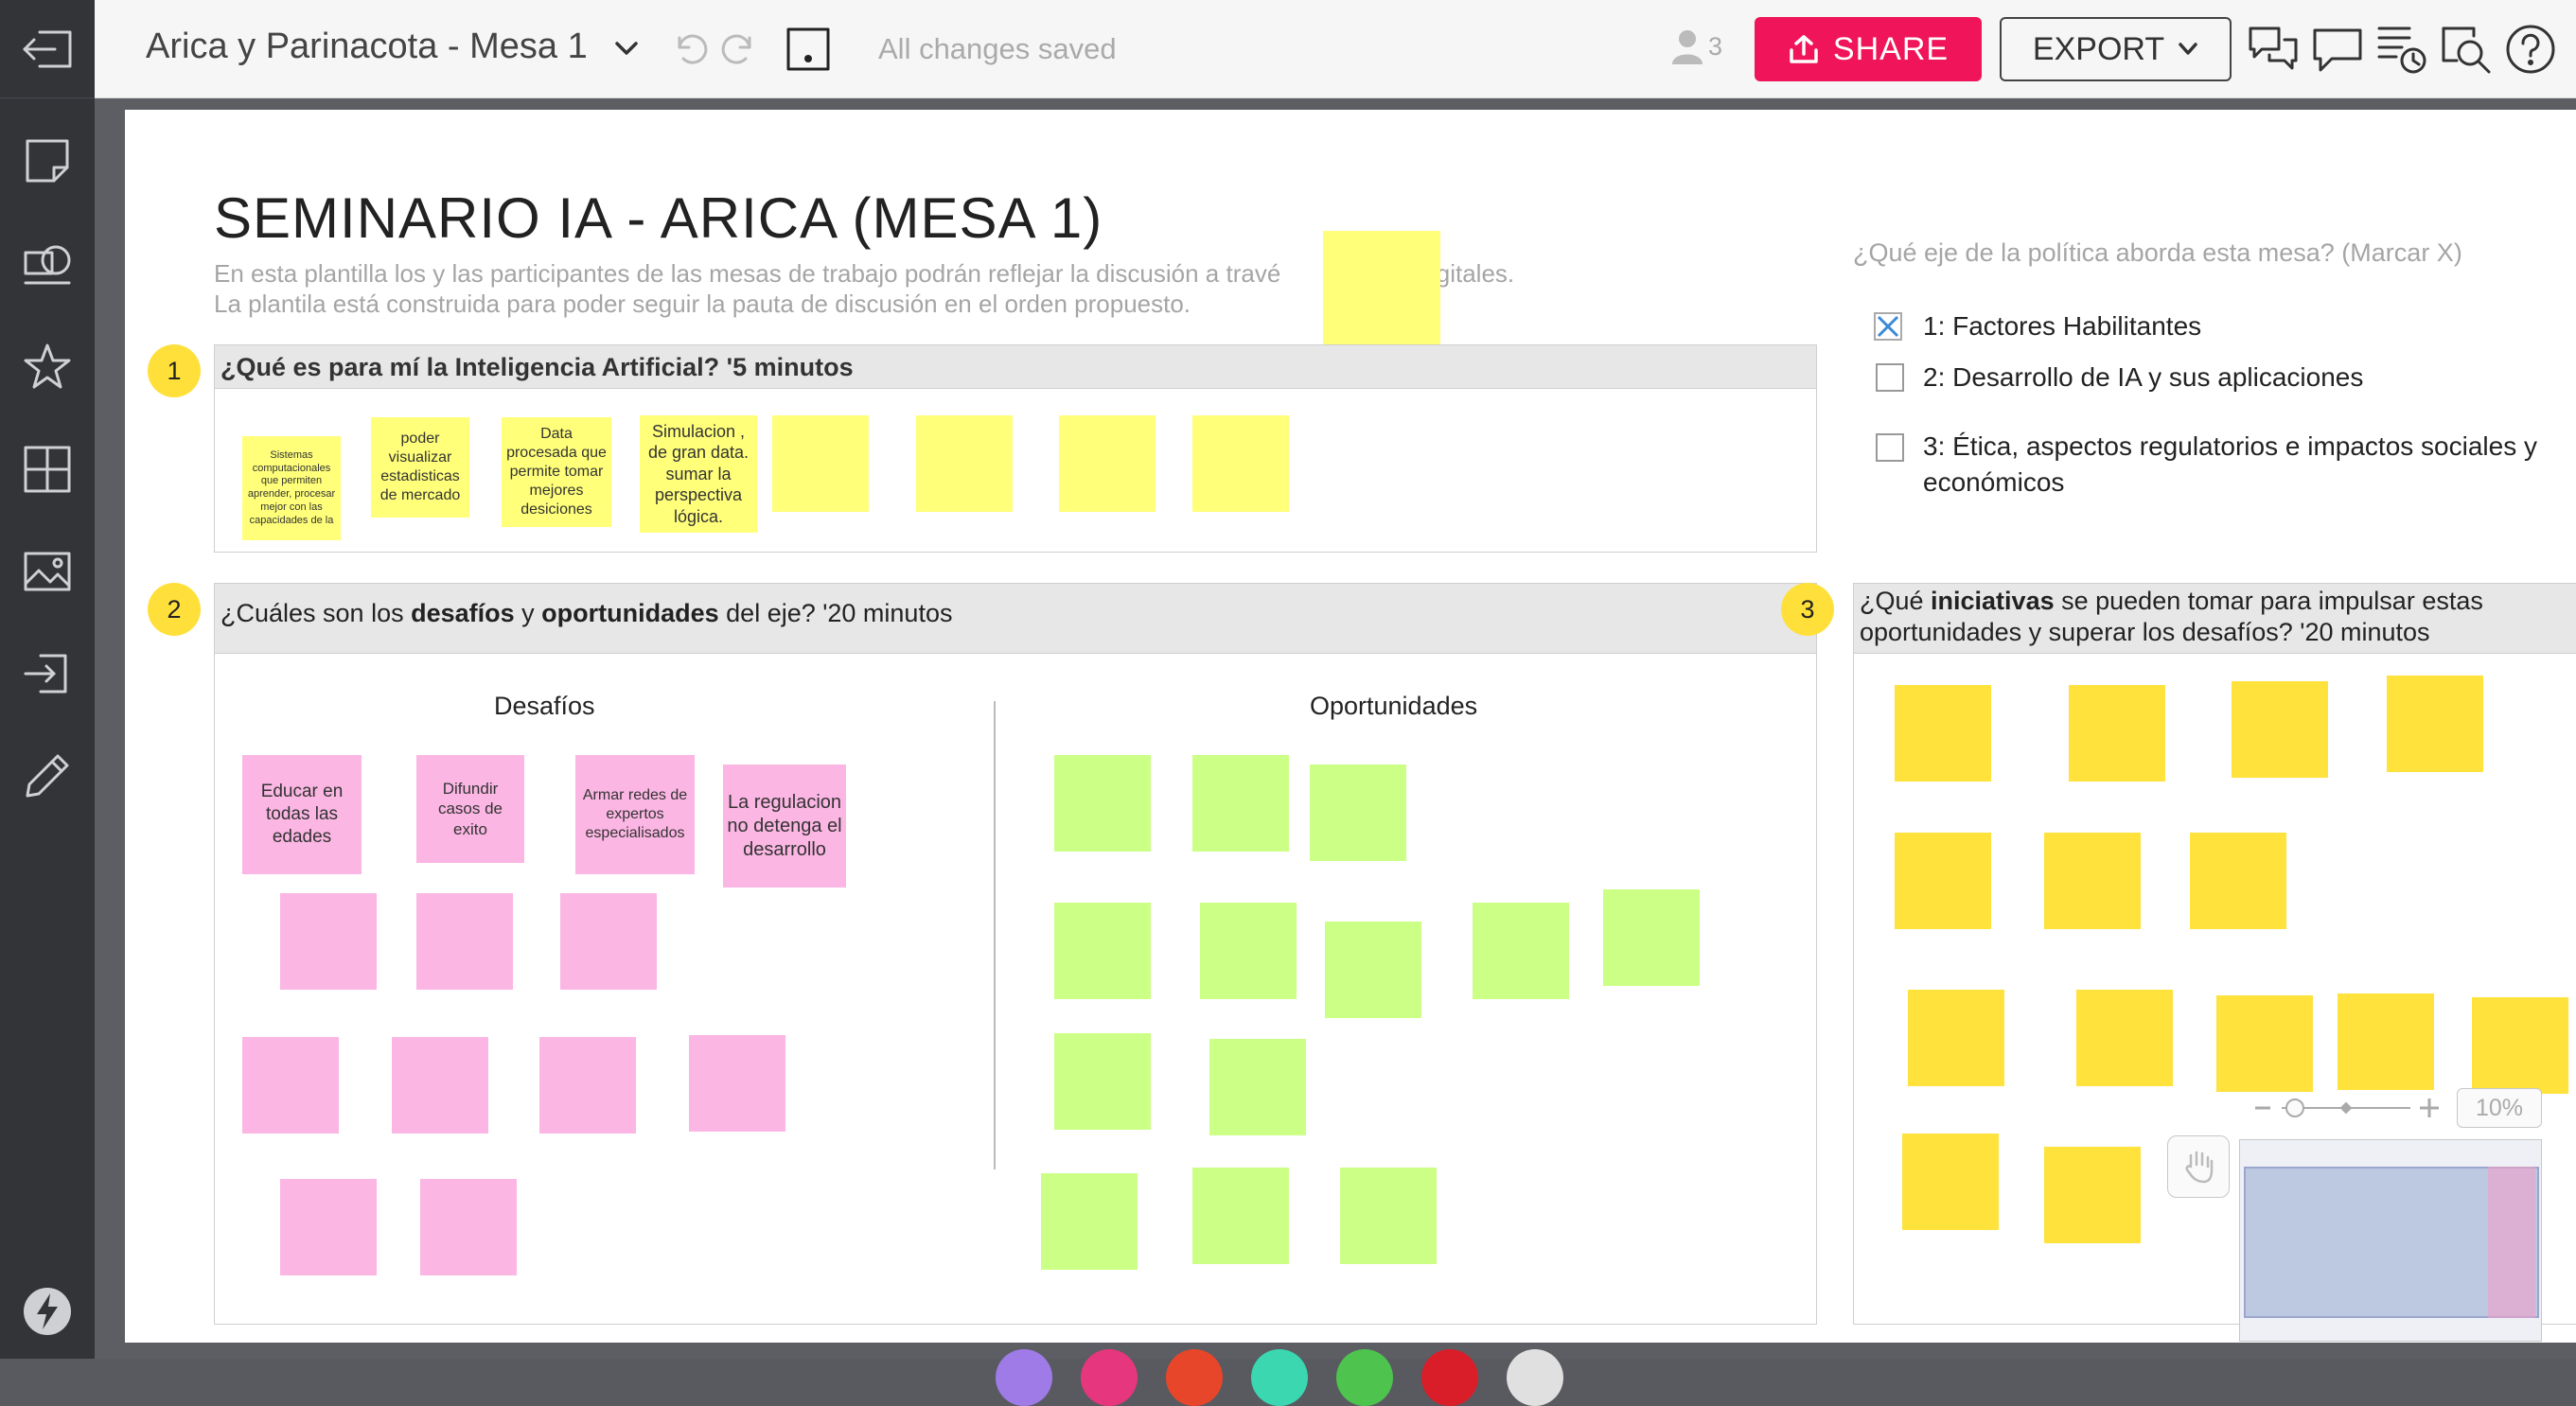 The height and width of the screenshot is (1406, 2576). What do you see at coordinates (2116, 49) in the screenshot?
I see `export-button: EXPORT` at bounding box center [2116, 49].